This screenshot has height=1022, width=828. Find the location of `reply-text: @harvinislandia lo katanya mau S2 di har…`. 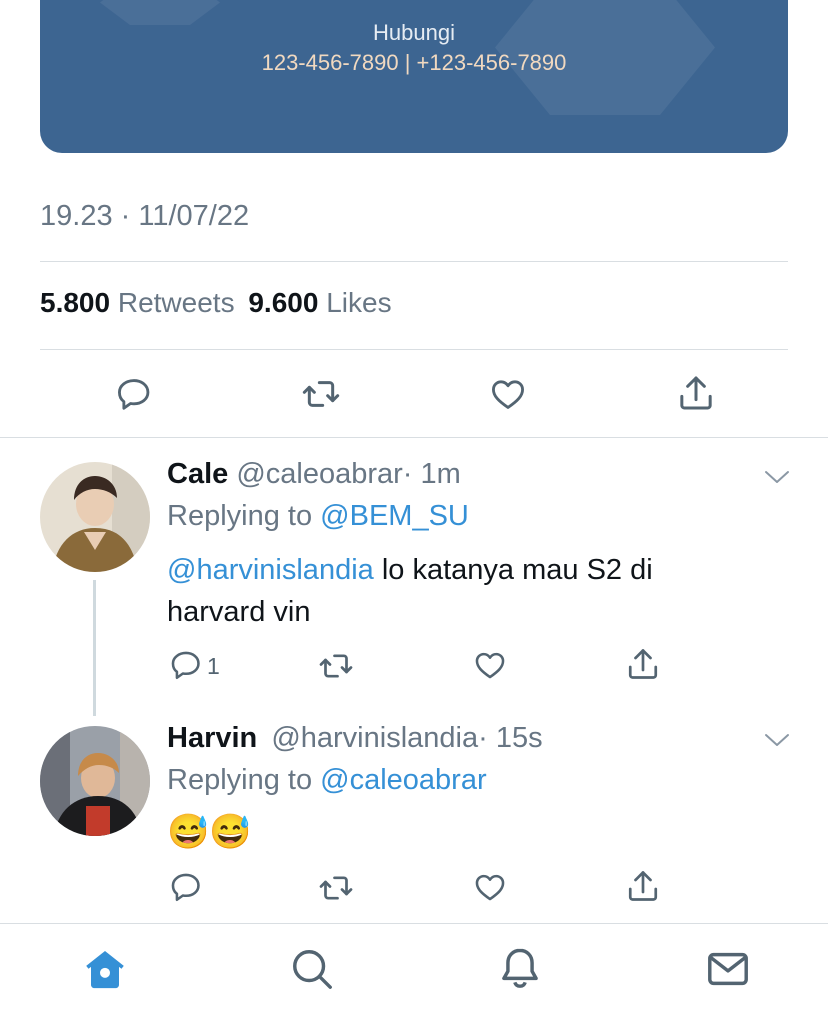

reply-text: @harvinislandia lo katanya mau S2 di har… is located at coordinates (467, 591).